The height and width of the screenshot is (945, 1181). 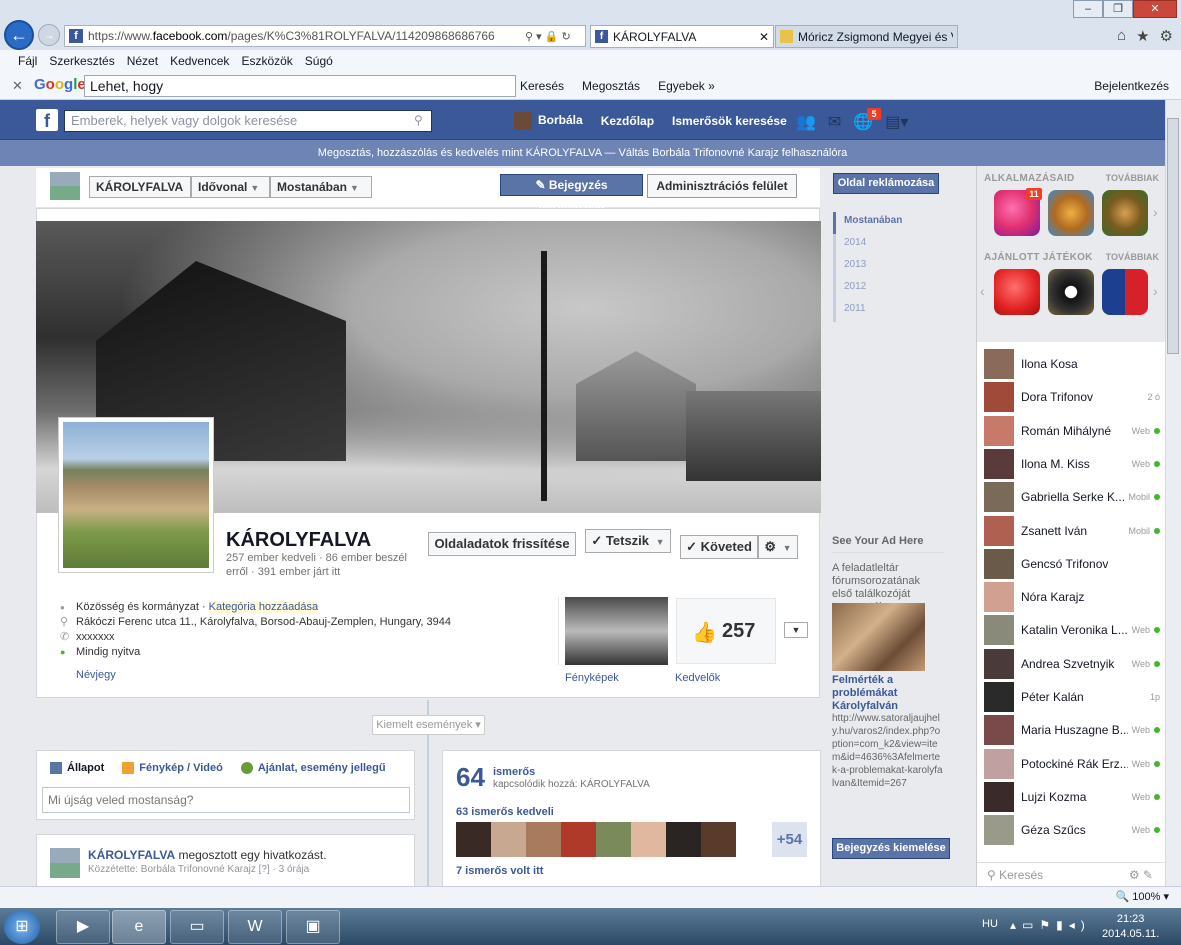 What do you see at coordinates (834, 122) in the screenshot?
I see `messages-icon: ✉` at bounding box center [834, 122].